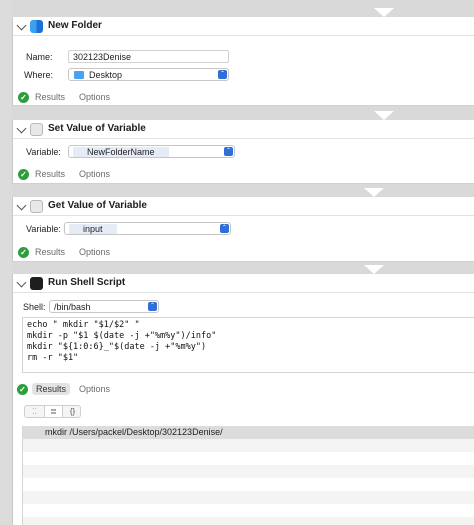  What do you see at coordinates (36, 283) in the screenshot?
I see `terminal-icon` at bounding box center [36, 283].